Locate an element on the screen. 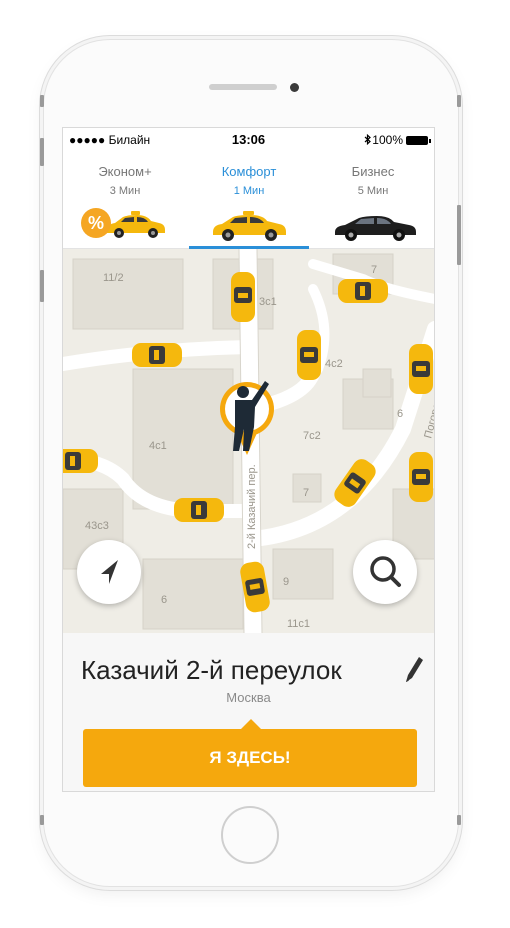  map-label: 9 is located at coordinates (286, 582).